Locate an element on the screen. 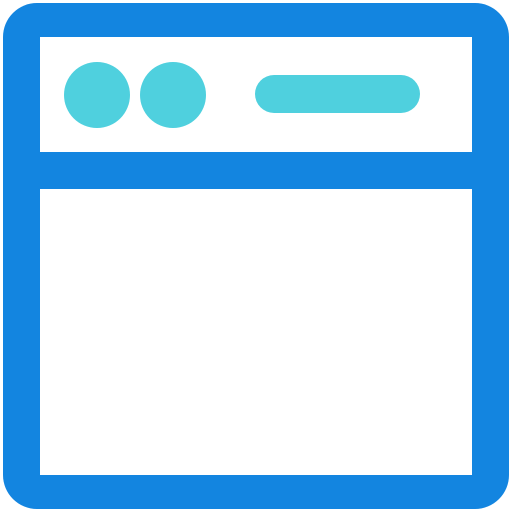  address-bar-pill is located at coordinates (337, 94).